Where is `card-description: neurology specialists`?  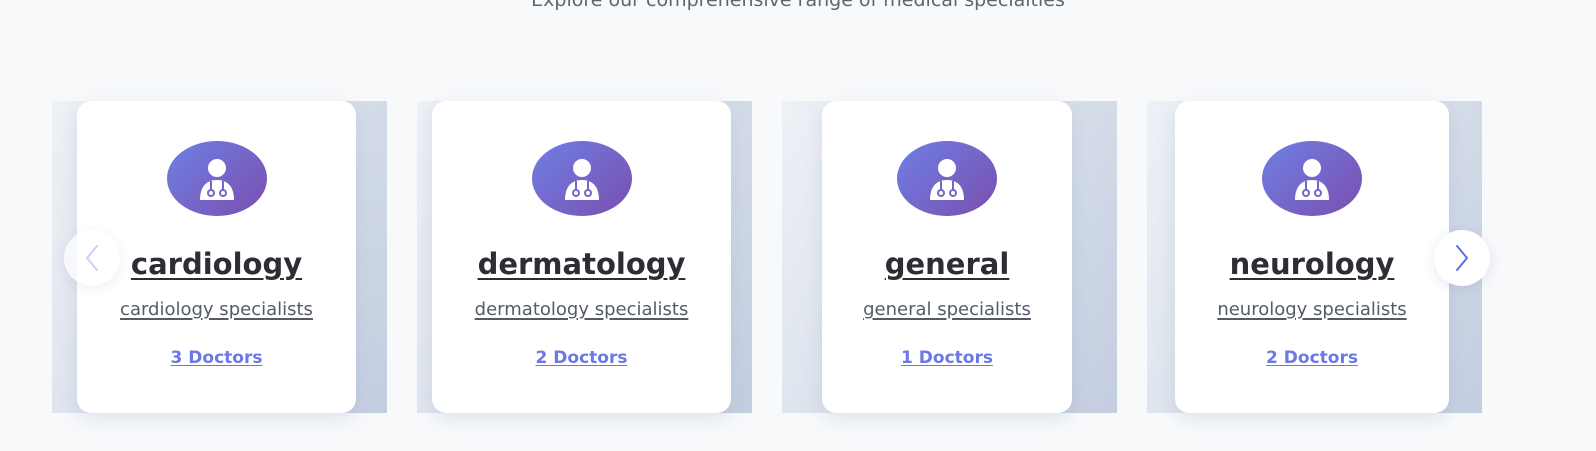
card-description: neurology specialists is located at coordinates (1312, 310).